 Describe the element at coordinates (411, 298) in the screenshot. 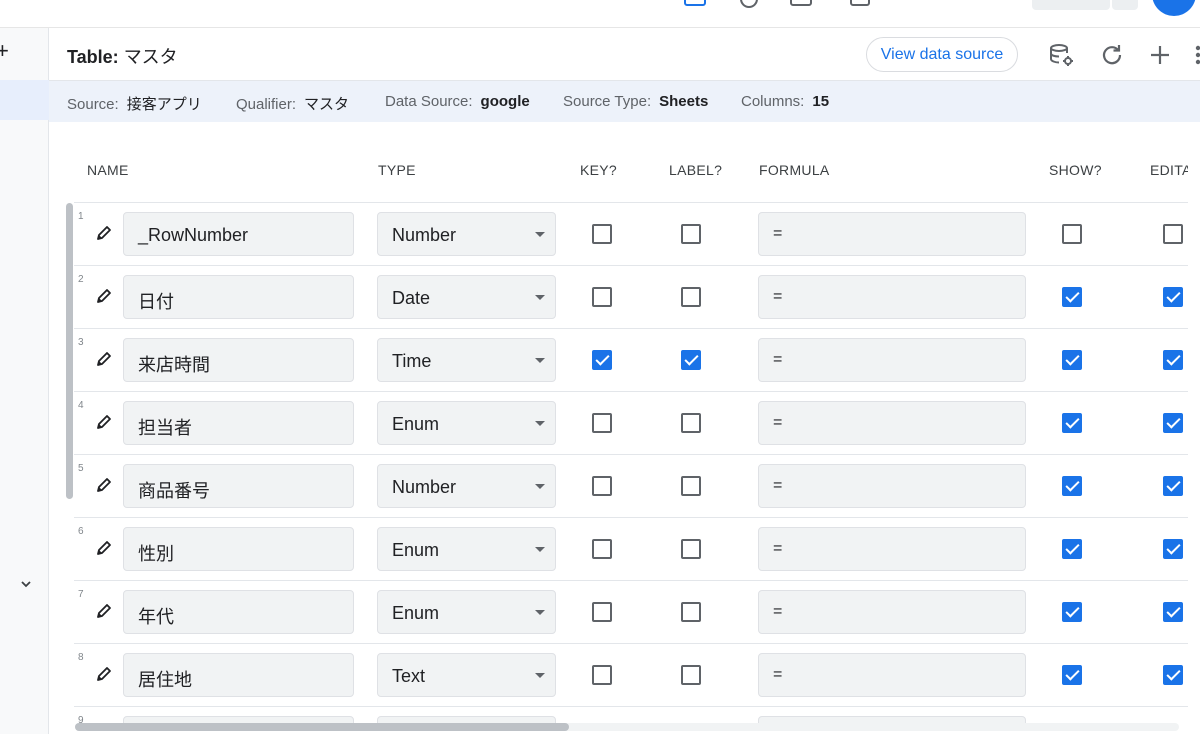

I see `column-type-value: Date` at that location.